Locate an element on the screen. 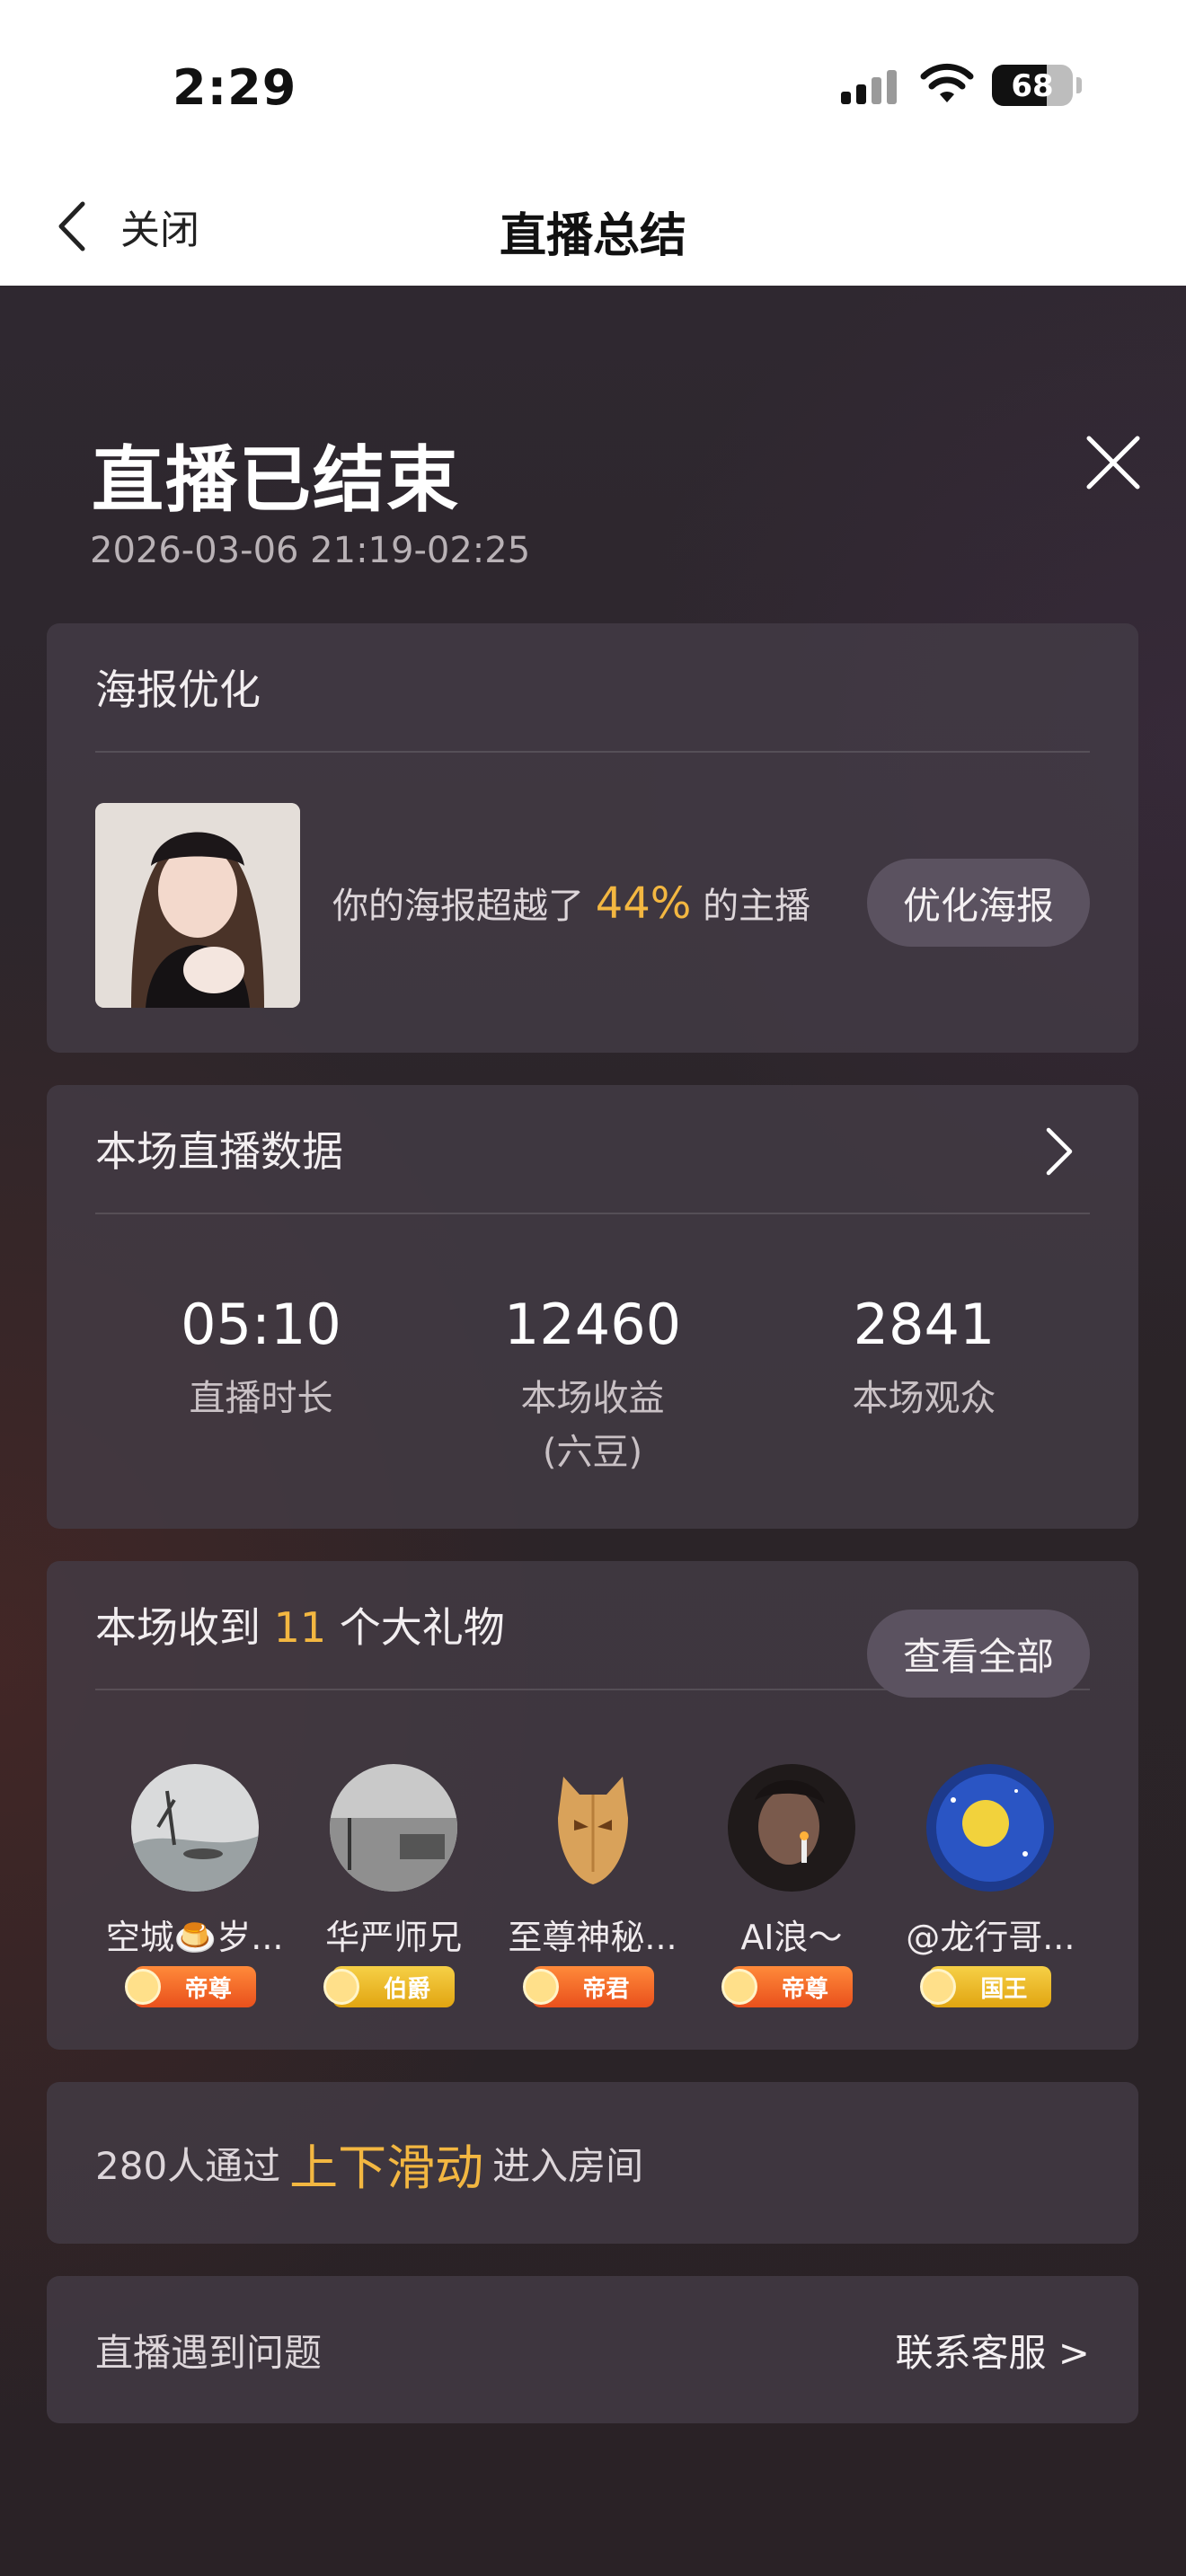 Image resolution: width=1186 pixels, height=2576 pixels. poster-percent: 44% is located at coordinates (643, 903).